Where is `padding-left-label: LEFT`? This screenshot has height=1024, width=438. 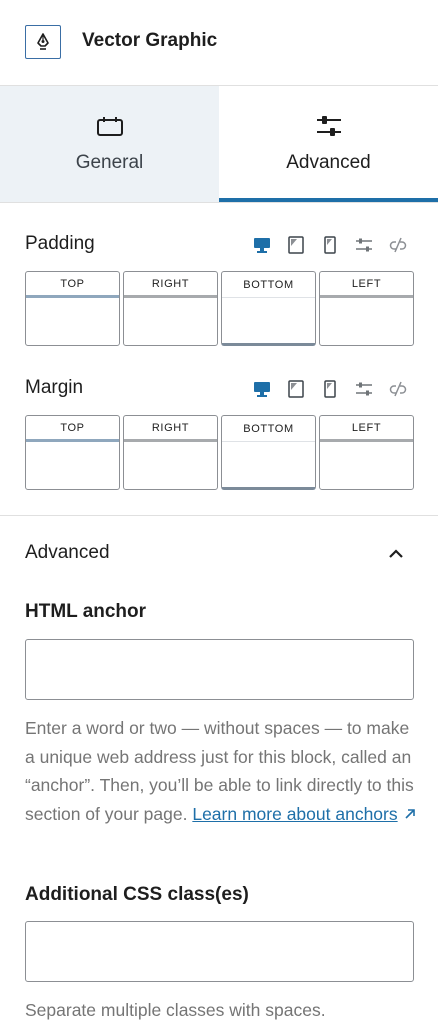
padding-left-label: LEFT is located at coordinates (366, 285).